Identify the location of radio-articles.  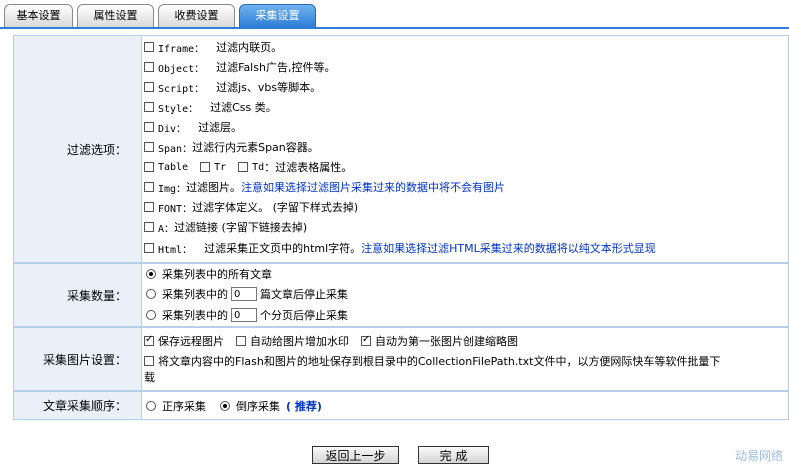
(151, 294).